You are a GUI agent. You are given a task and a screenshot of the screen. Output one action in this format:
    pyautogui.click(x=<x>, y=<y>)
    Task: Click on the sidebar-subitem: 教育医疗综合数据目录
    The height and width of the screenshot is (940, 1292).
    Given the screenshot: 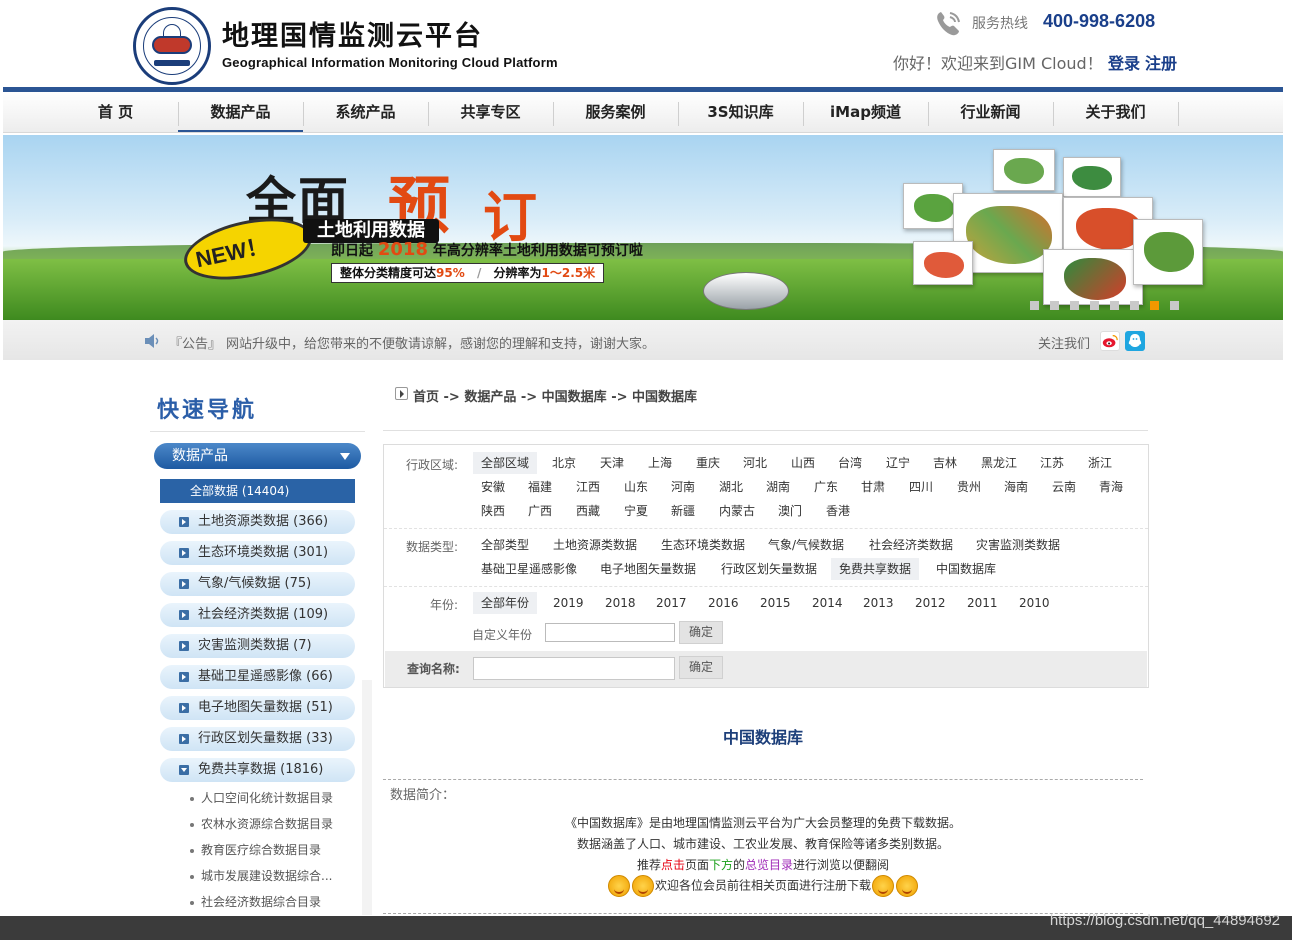 What is the action you would take?
    pyautogui.click(x=270, y=849)
    